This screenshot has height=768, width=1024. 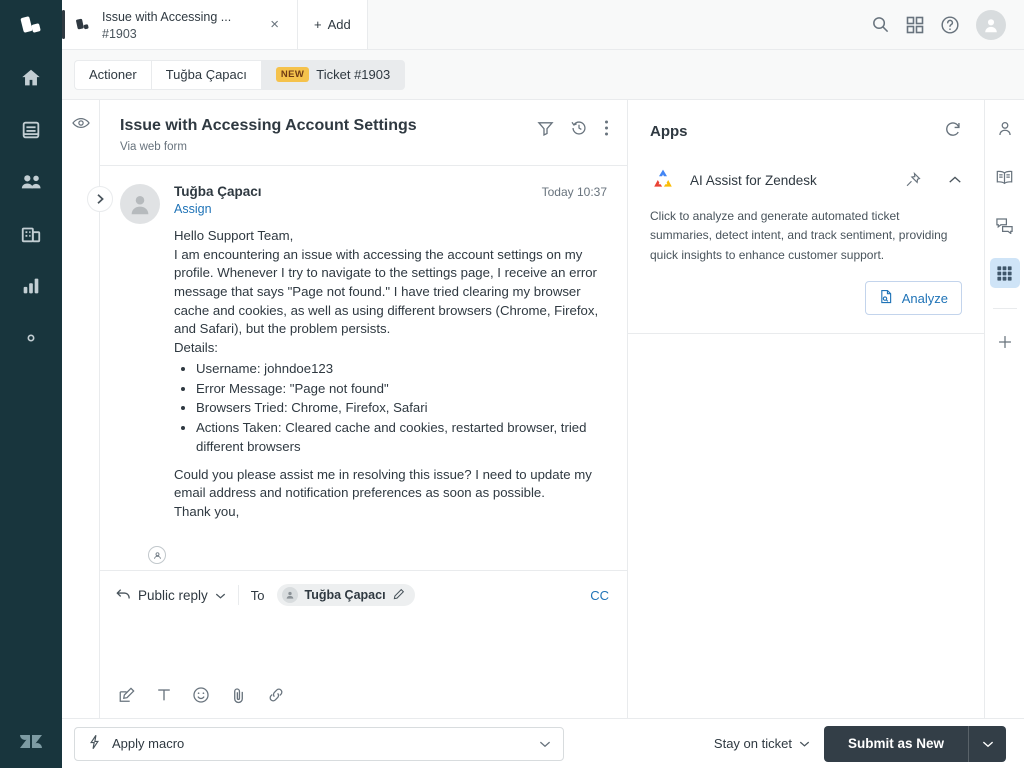 What do you see at coordinates (289, 595) in the screenshot?
I see `recipient-avatar-icon` at bounding box center [289, 595].